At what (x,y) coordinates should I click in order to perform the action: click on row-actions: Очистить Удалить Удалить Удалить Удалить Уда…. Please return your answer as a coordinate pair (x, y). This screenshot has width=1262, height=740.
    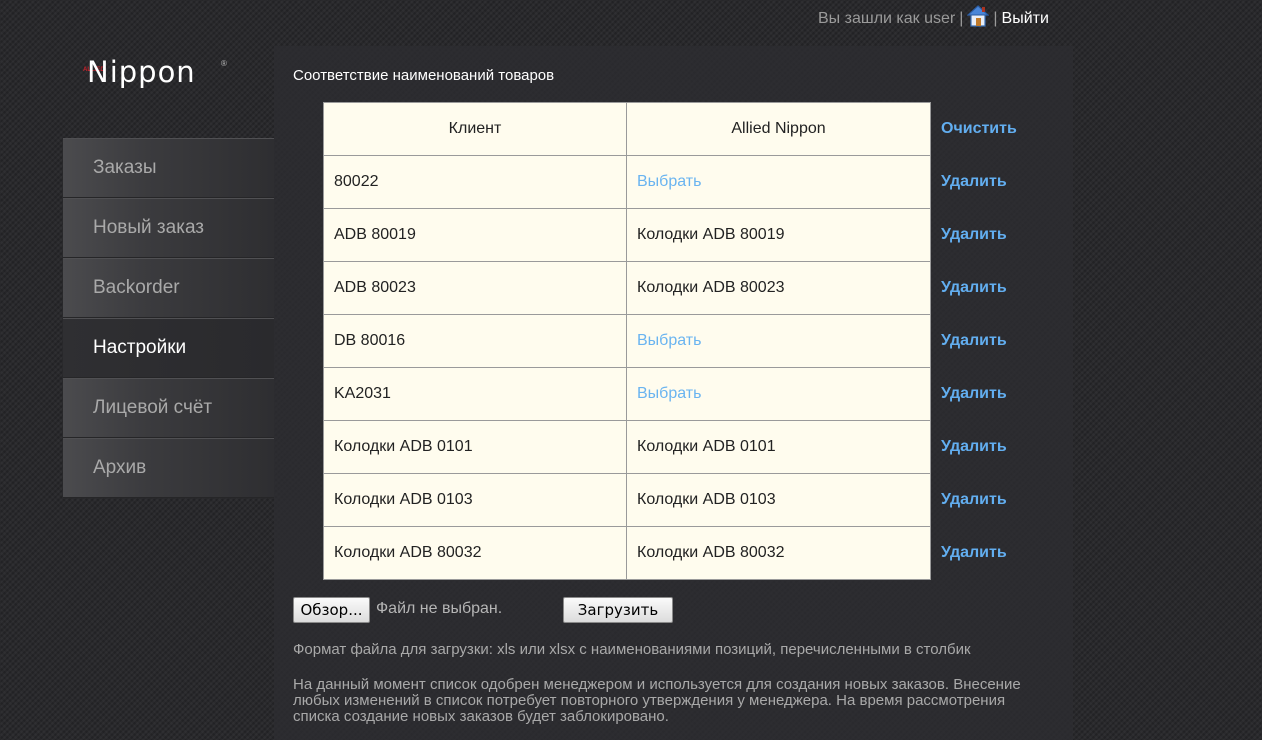
    Looking at the image, I should click on (991, 340).